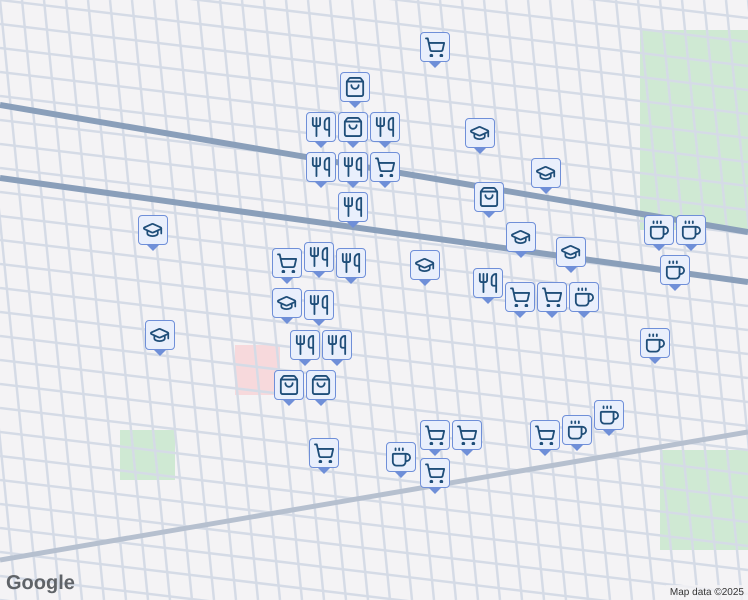 This screenshot has height=600, width=748. What do you see at coordinates (40, 583) in the screenshot?
I see `google-logo: Google` at bounding box center [40, 583].